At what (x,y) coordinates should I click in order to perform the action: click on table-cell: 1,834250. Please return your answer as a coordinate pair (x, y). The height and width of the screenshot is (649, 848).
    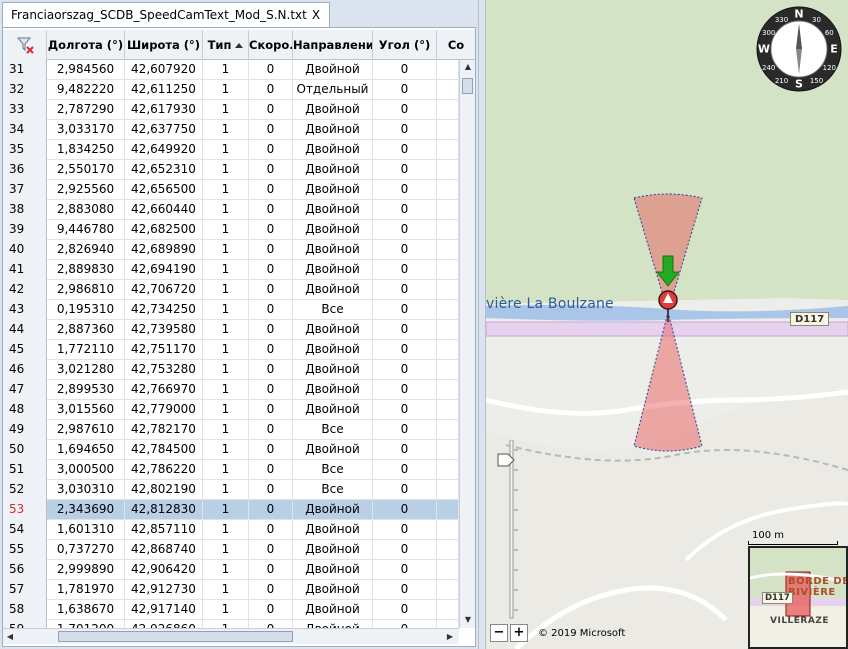
    Looking at the image, I should click on (86, 150).